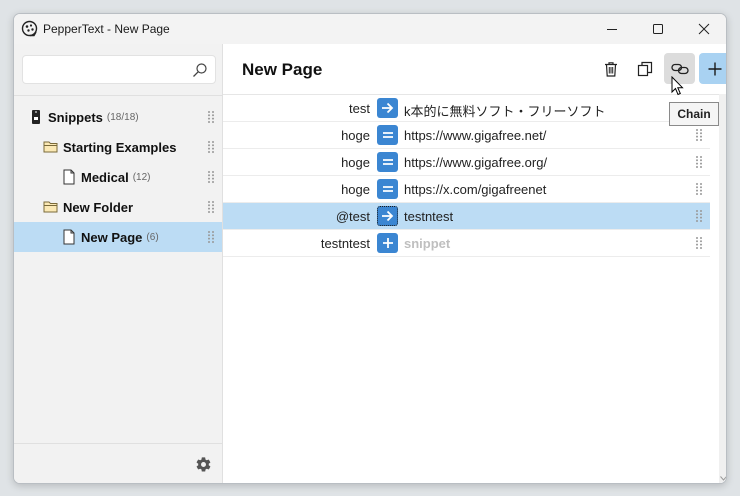 The height and width of the screenshot is (496, 740). What do you see at coordinates (345, 243) in the screenshot?
I see `row-key: testntest` at bounding box center [345, 243].